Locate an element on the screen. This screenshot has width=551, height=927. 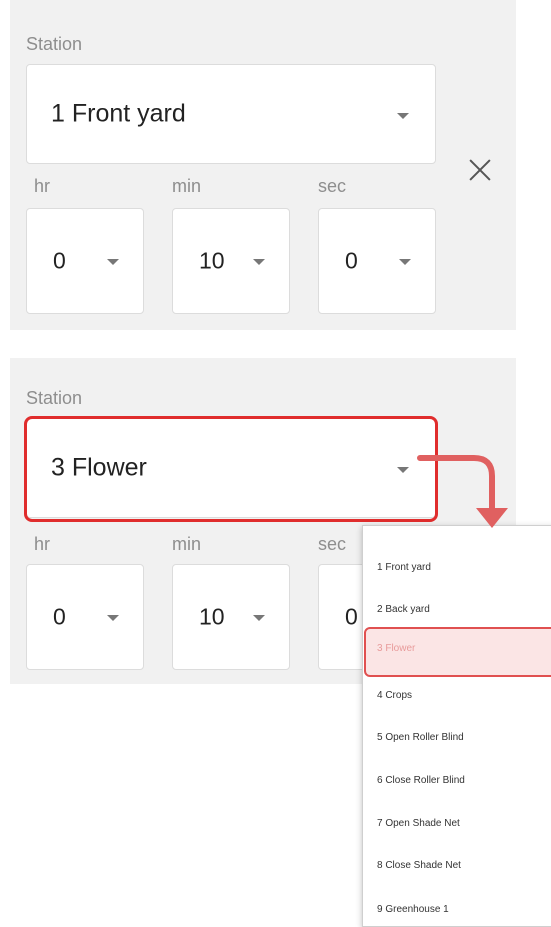
hr-select-2: 0 is located at coordinates (85, 617).